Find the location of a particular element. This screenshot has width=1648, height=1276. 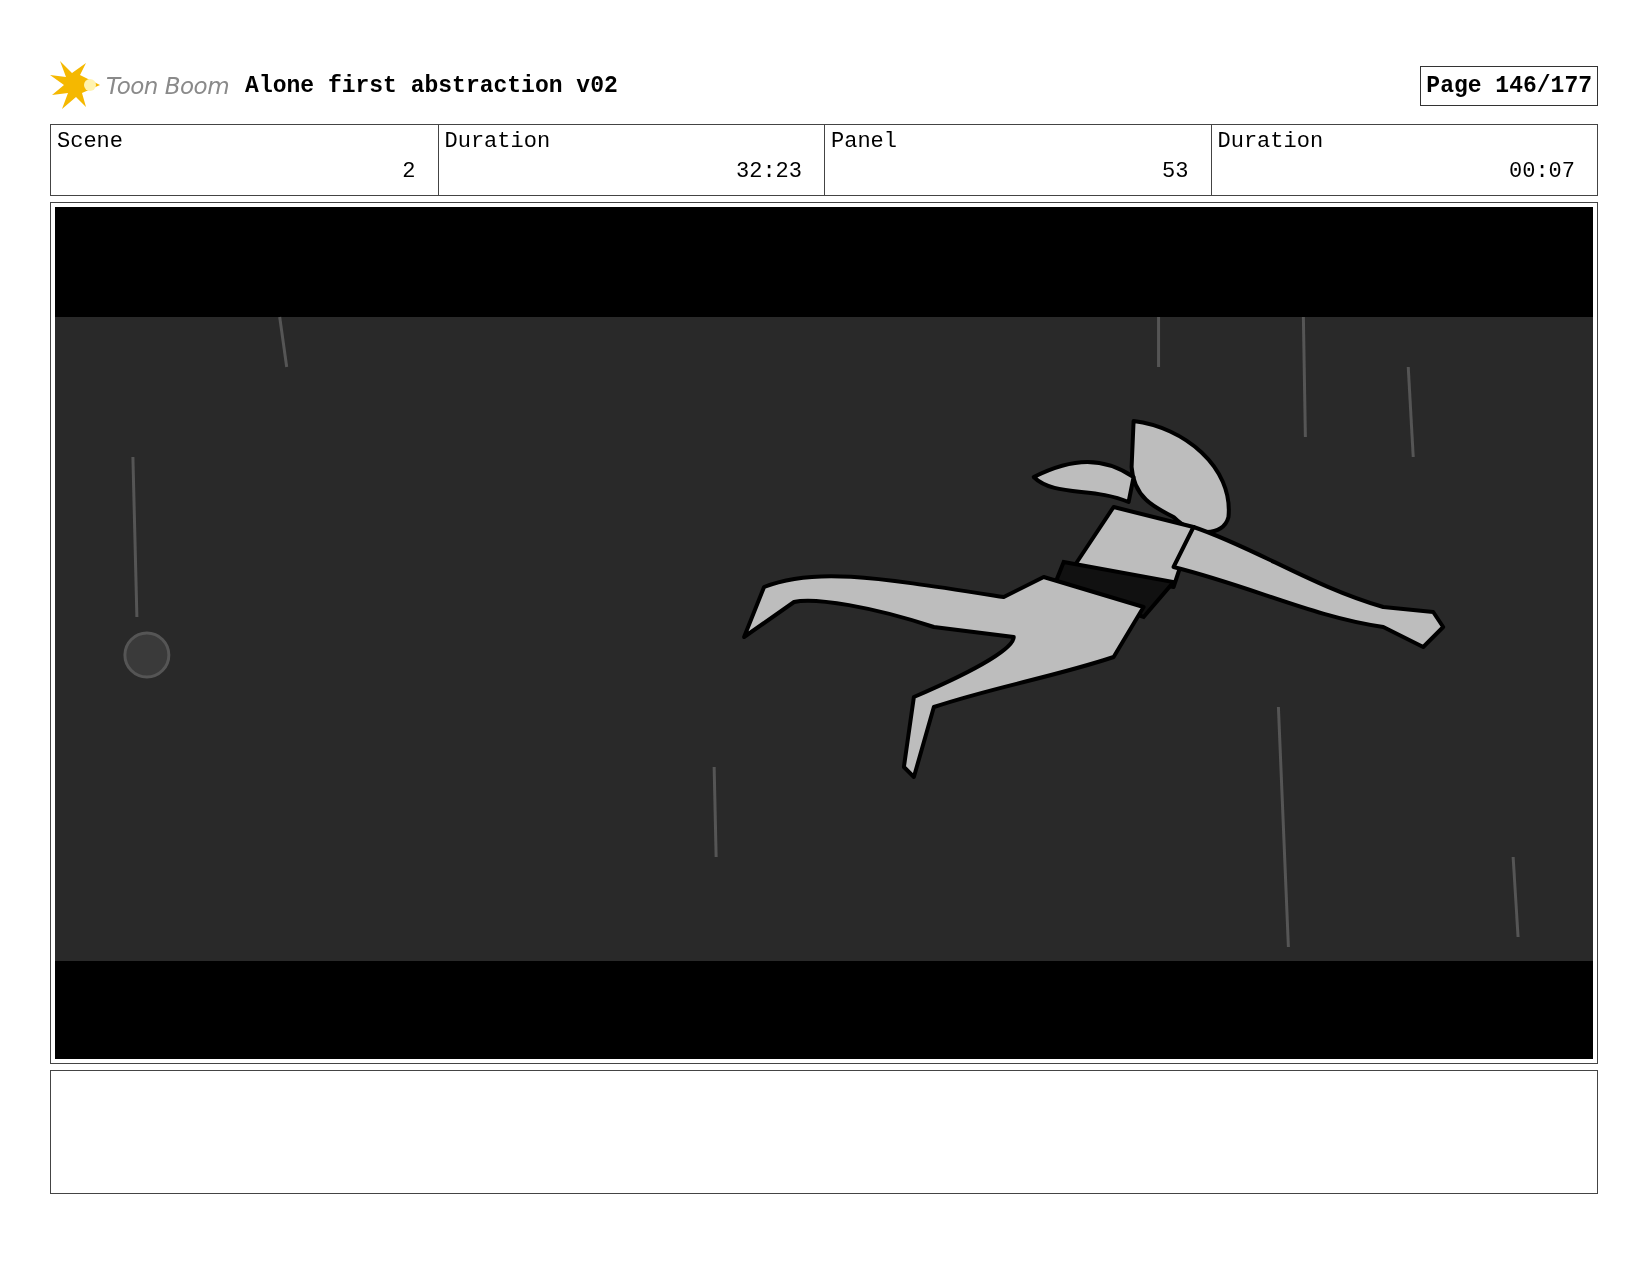

info-value: 53 is located at coordinates (1175, 171).